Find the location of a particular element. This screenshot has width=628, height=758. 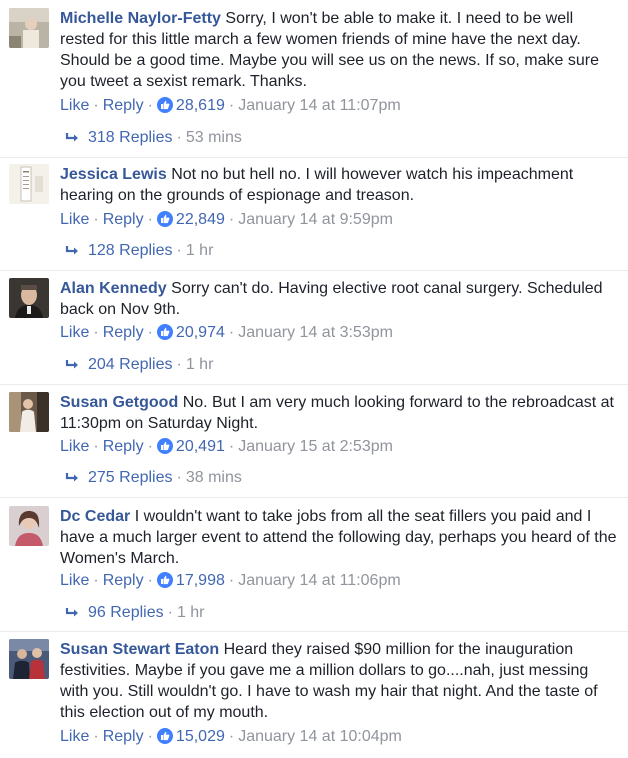

view-replies-link: 204 Replies · 1 hr is located at coordinates (138, 365).